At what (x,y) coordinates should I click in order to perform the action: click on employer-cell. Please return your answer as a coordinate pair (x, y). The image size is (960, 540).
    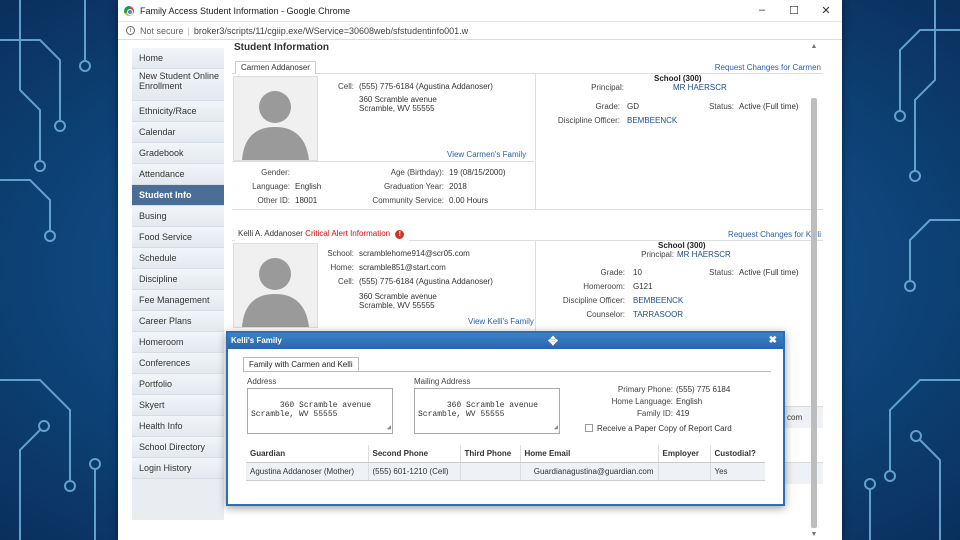
    Looking at the image, I should click on (684, 471).